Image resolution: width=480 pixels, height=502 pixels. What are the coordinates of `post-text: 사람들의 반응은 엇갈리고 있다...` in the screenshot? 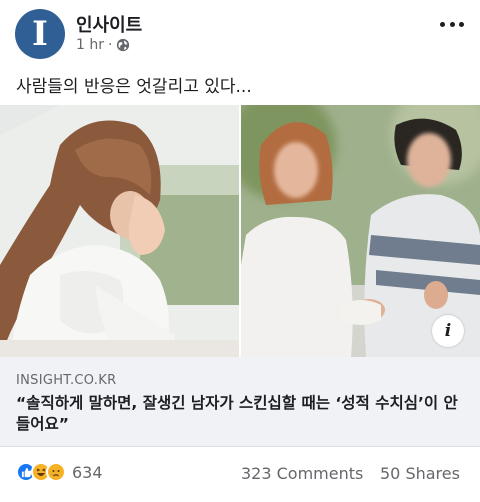 It's located at (134, 87).